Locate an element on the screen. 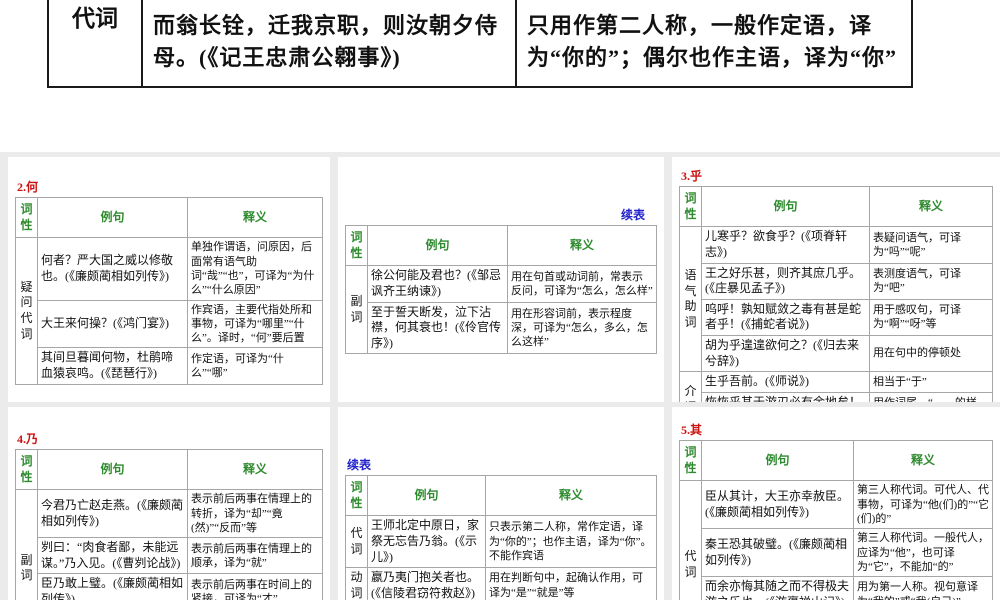 The width and height of the screenshot is (1000, 600). meaning-cell: 表测度语气，可译为“吧” is located at coordinates (931, 281).